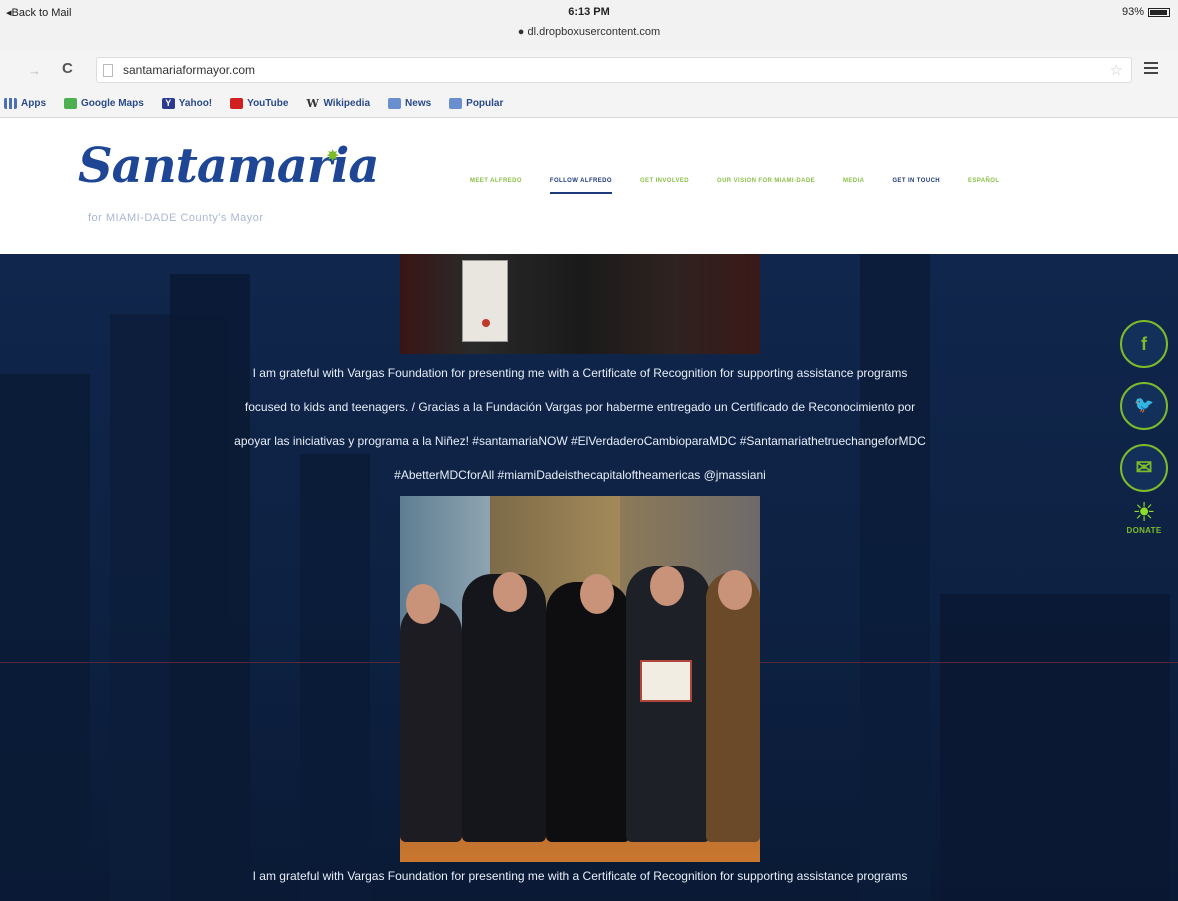 The width and height of the screenshot is (1178, 901). Describe the element at coordinates (1132, 12) in the screenshot. I see `battery-percent: 93%` at that location.